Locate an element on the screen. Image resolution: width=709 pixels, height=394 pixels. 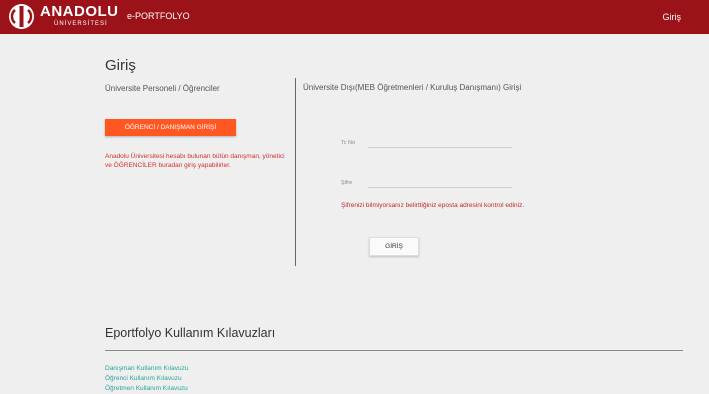
section-divider is located at coordinates (295, 172).